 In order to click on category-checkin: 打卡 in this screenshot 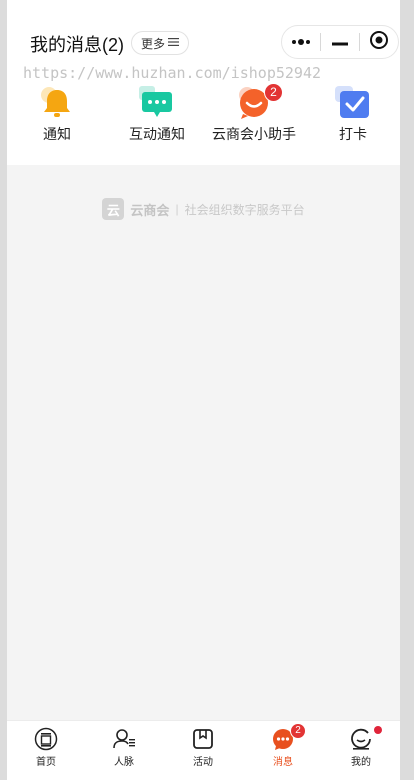, I will do `click(351, 114)`.